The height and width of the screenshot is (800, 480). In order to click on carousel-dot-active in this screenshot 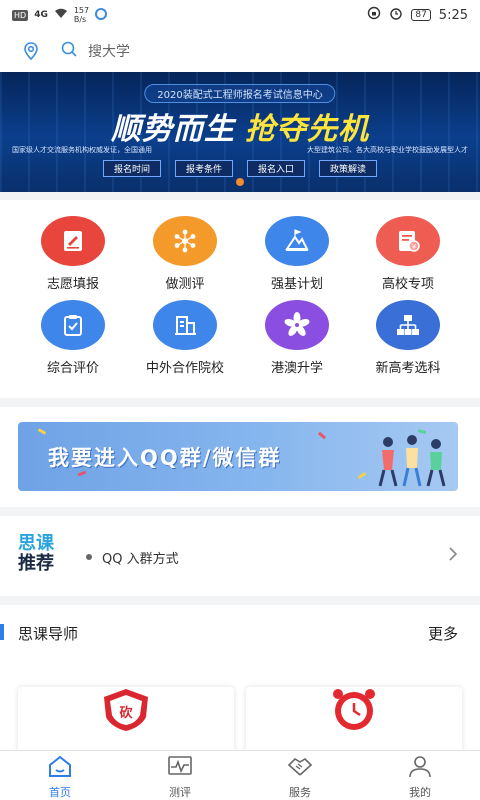, I will do `click(240, 182)`.